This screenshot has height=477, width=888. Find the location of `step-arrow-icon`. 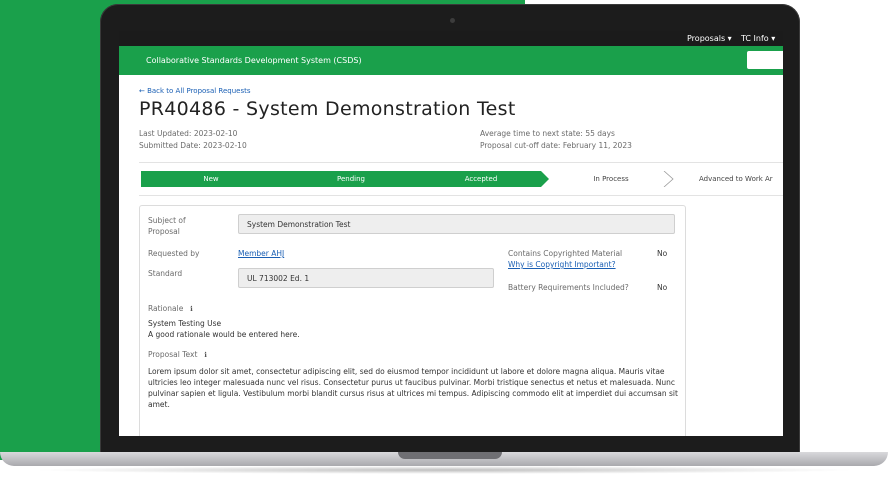

step-arrow-icon is located at coordinates (540, 179).